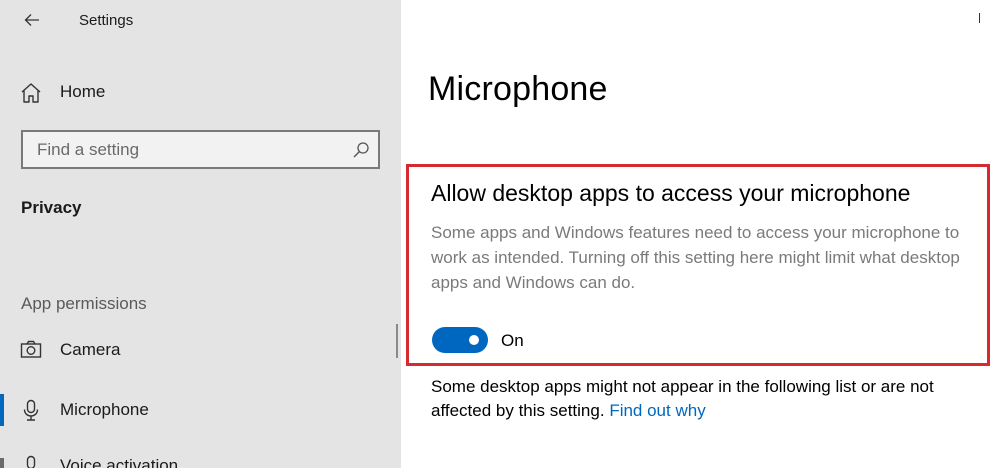  What do you see at coordinates (397, 341) in the screenshot?
I see `sidebar-scrollbar` at bounding box center [397, 341].